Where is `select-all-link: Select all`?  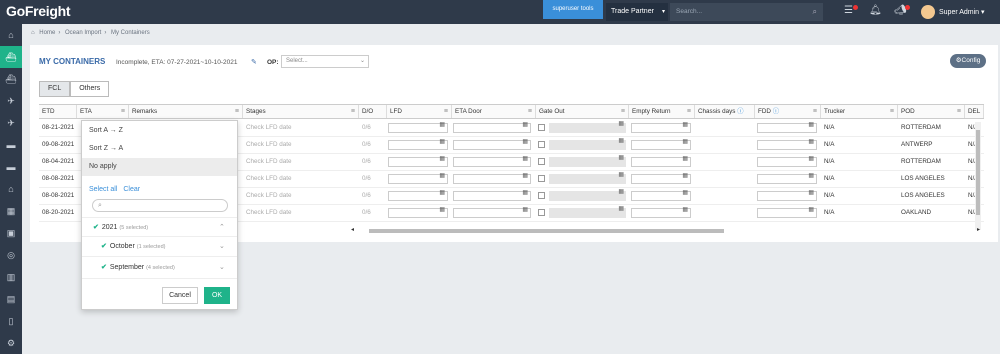 select-all-link: Select all is located at coordinates (103, 189).